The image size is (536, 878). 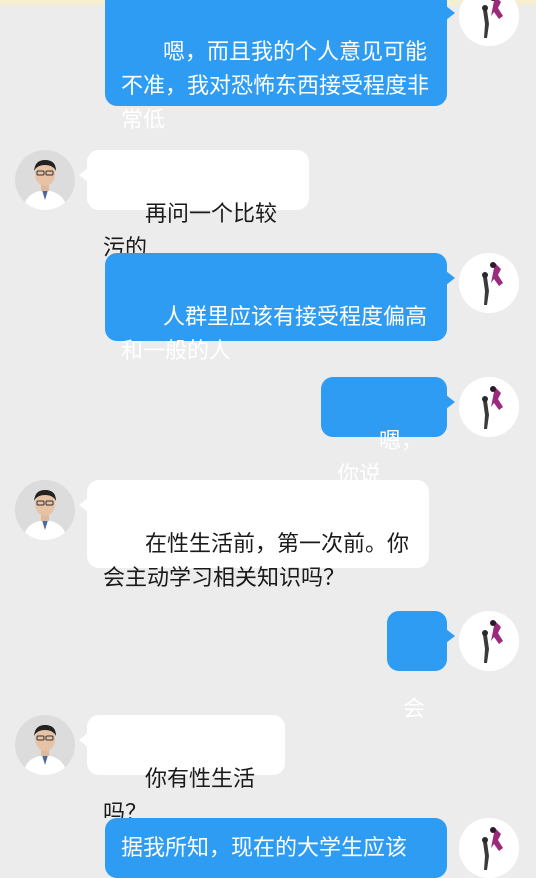 I want to click on message-row-incoming: 你有性生活吗？, so click(x=268, y=770).